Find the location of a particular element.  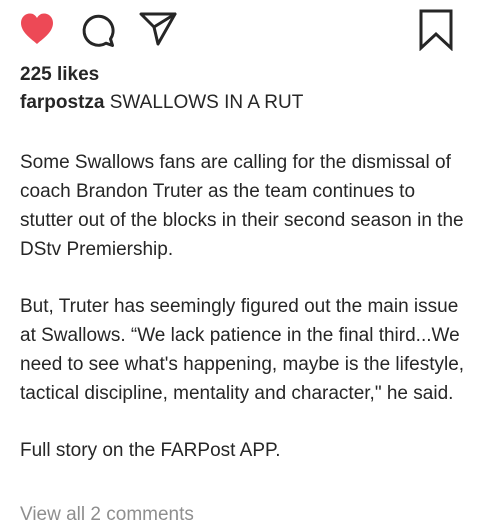

speech-bubble-shape is located at coordinates (98, 30).